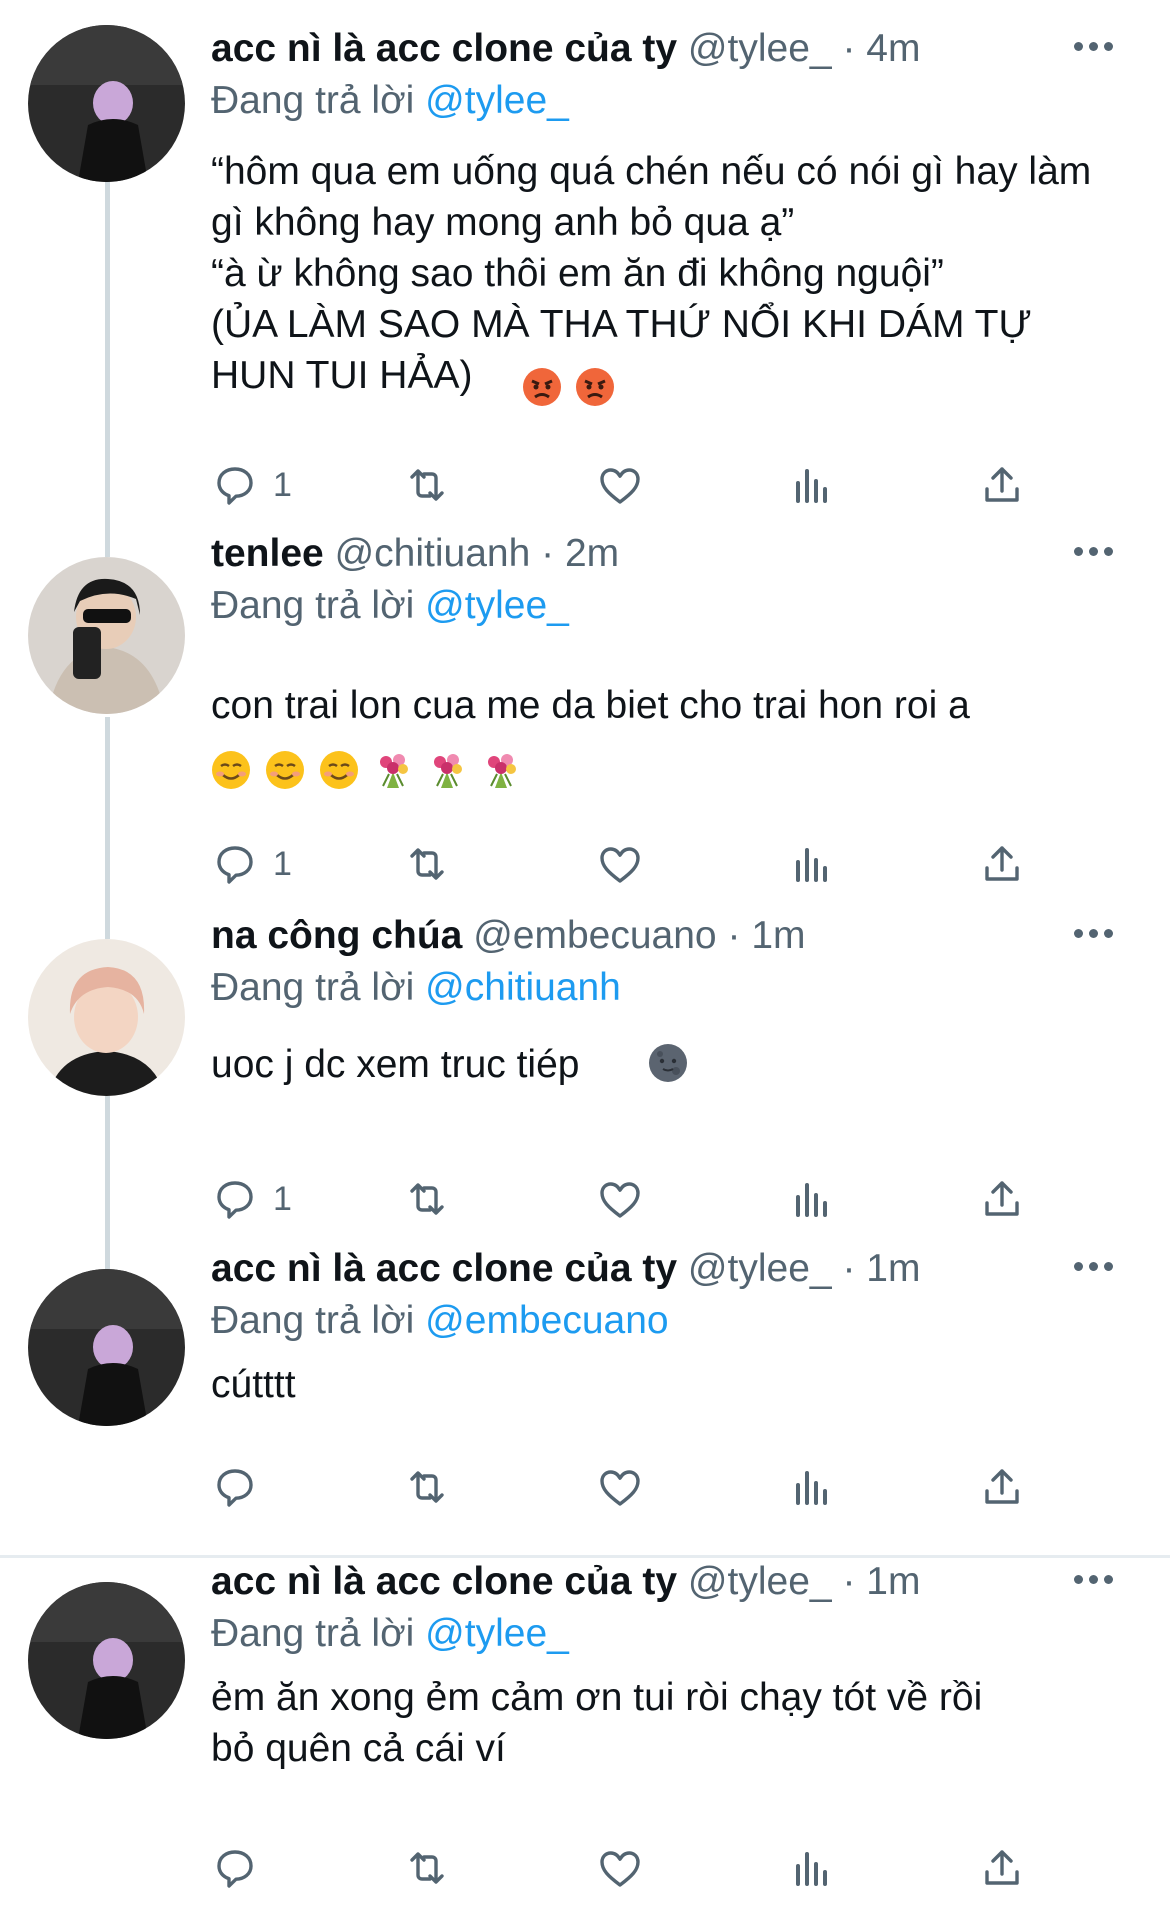 Image resolution: width=1170 pixels, height=1915 pixels. Describe the element at coordinates (433, 553) in the screenshot. I see `user-handle: @chitiuanh` at that location.